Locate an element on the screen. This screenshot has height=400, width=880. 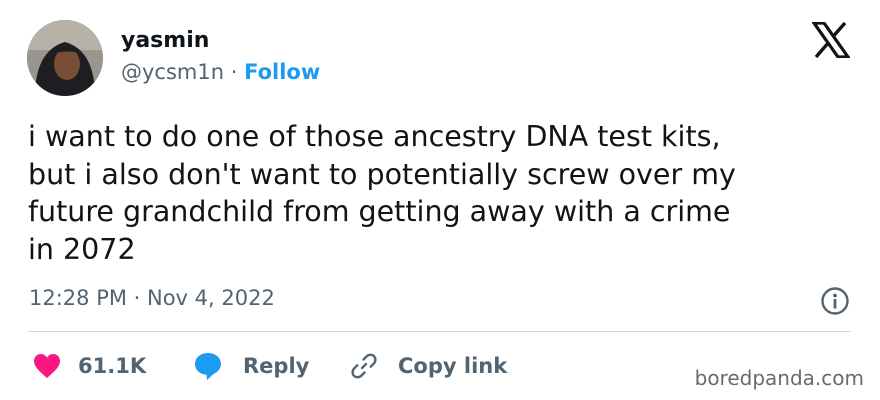
author-handle: @ycsm1n is located at coordinates (172, 72).